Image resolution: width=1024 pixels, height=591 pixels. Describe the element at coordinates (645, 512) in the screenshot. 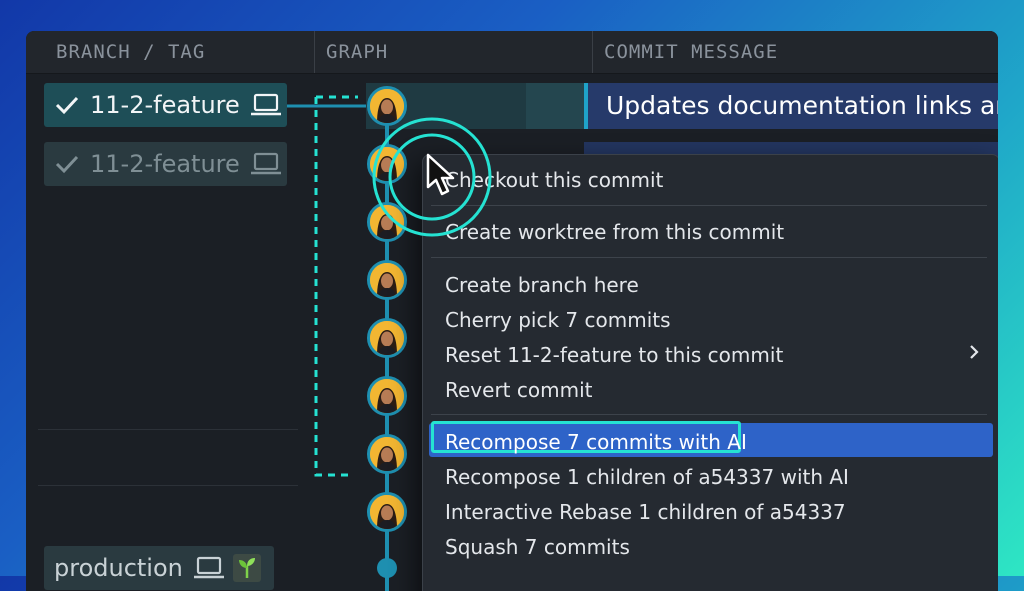

I see `menu-item-interactive-rebase: Interactive Rebase 1 children of a54337` at that location.